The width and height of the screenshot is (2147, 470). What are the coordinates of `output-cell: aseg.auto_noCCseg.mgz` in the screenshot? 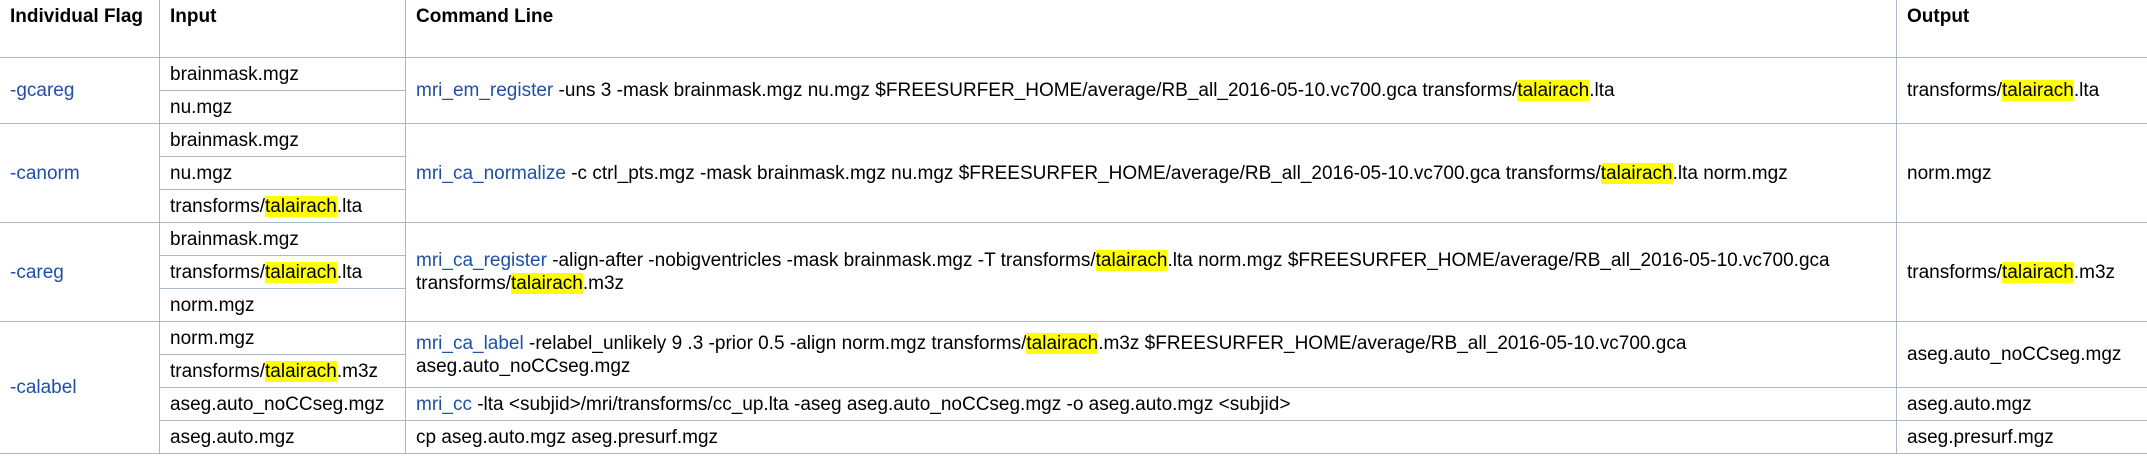 It's located at (2021, 354).